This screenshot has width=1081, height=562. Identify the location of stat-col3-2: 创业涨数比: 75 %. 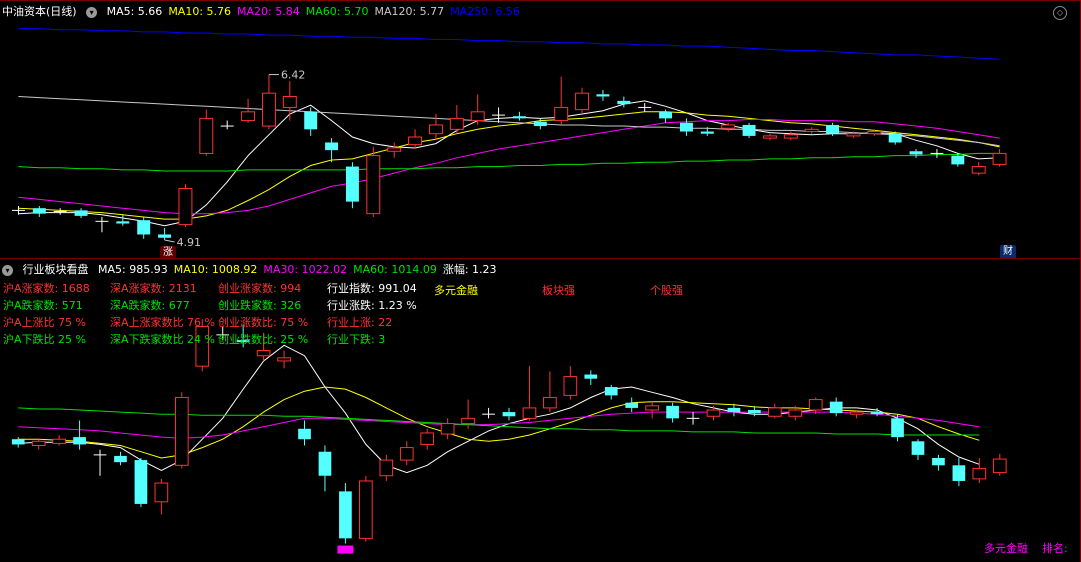
(263, 322).